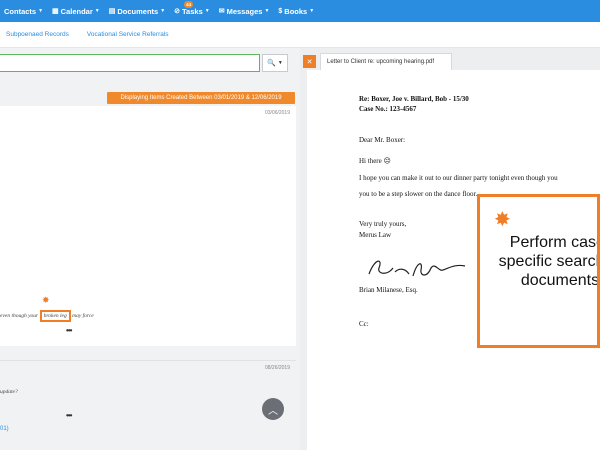  What do you see at coordinates (4, 429) in the screenshot?
I see `result-link: 01)` at bounding box center [4, 429].